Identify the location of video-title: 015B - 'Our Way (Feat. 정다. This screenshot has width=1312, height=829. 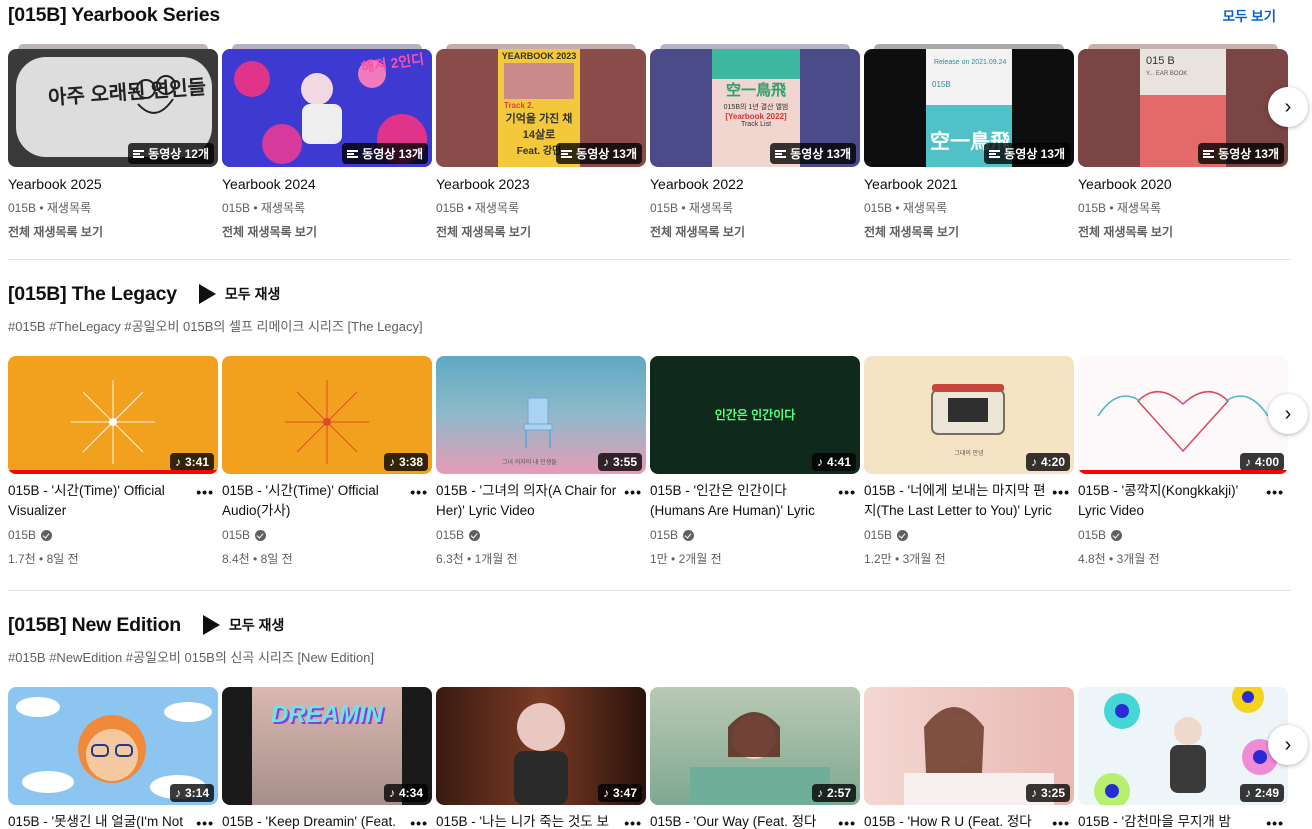
(755, 820).